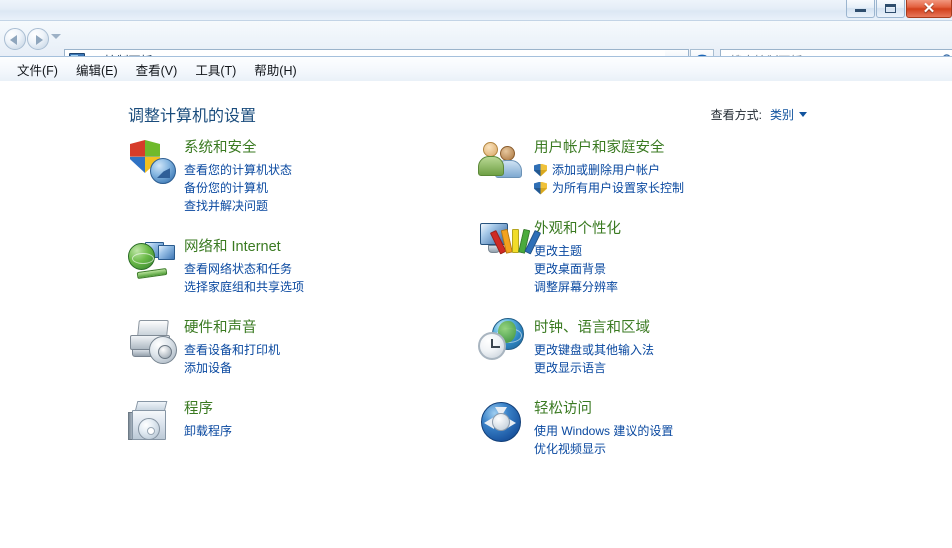 This screenshot has height=548, width=952. I want to click on back-button, so click(15, 39).